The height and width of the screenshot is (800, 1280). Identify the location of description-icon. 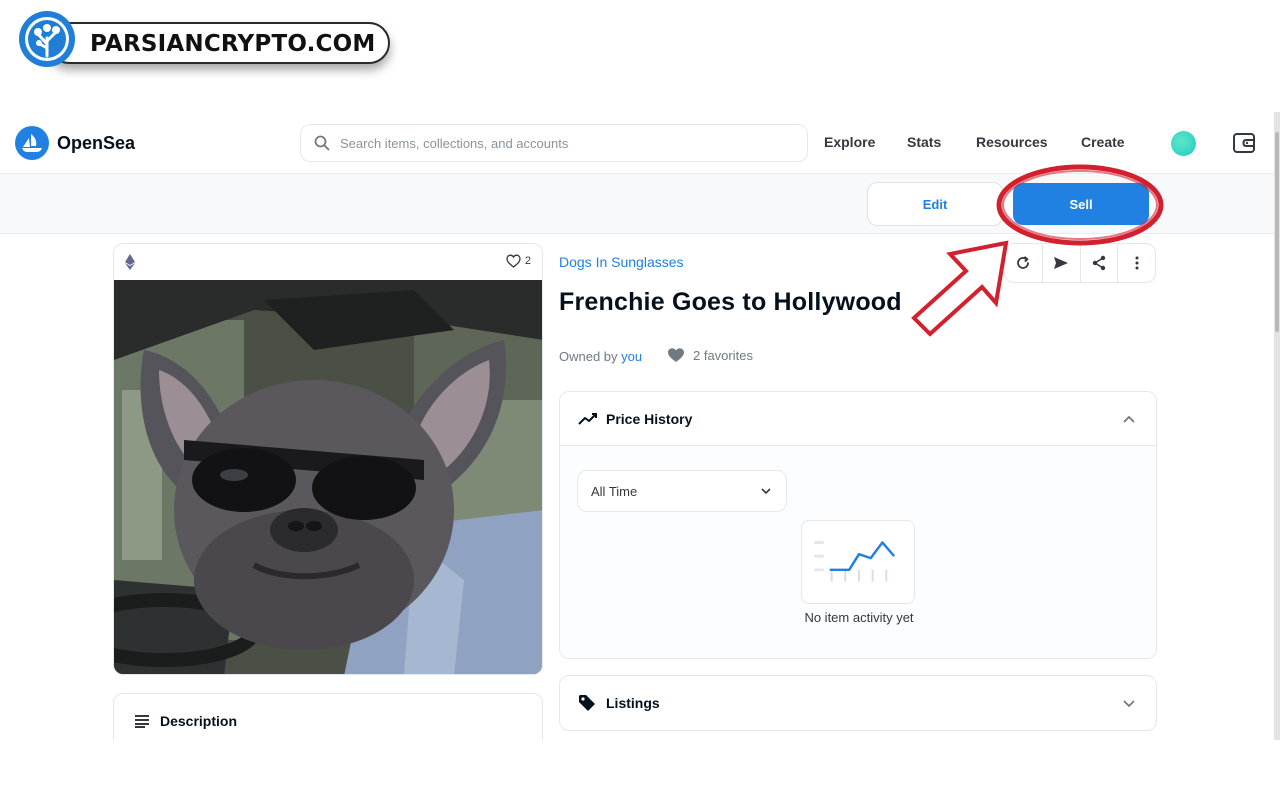
(142, 721).